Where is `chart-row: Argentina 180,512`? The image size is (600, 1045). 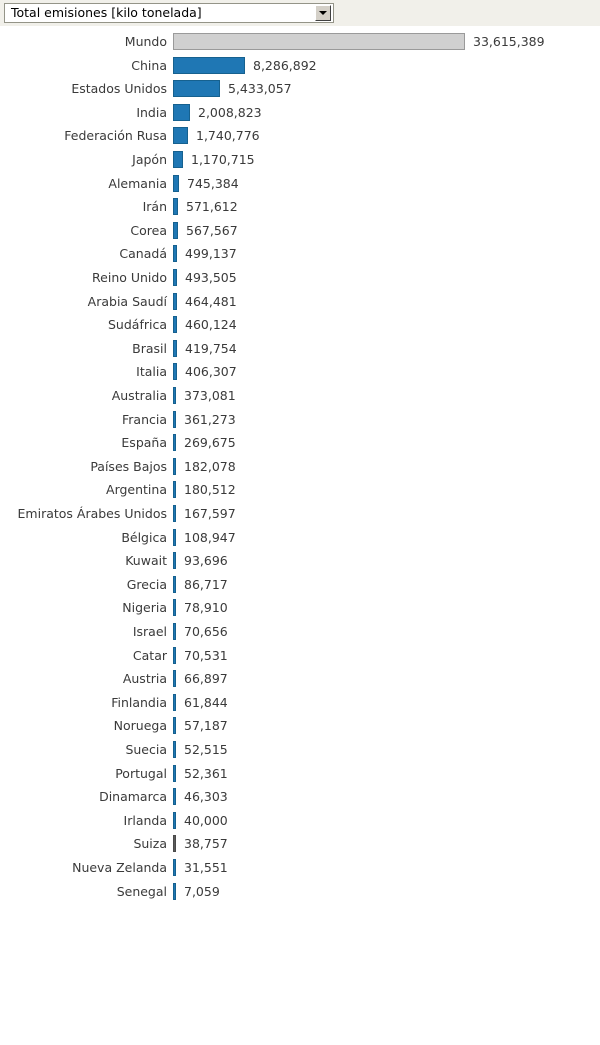 chart-row: Argentina 180,512 is located at coordinates (300, 490).